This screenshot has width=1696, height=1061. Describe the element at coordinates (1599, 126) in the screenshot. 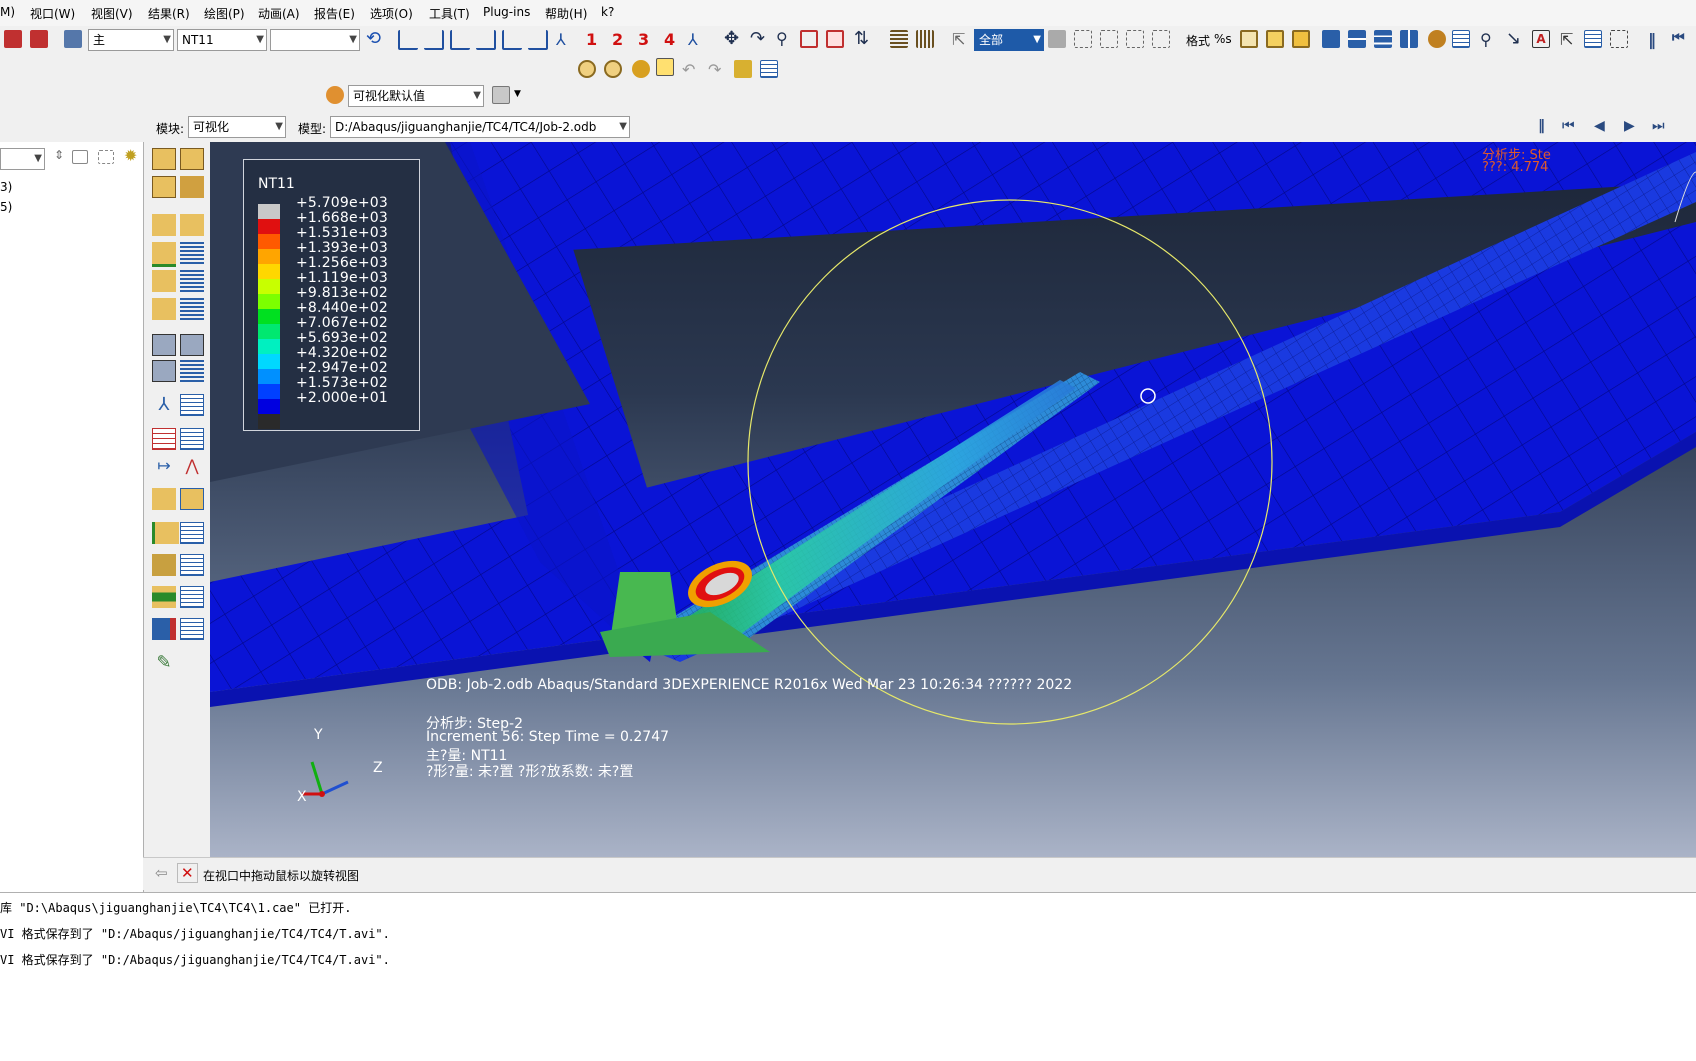

I see `animation-prev-icon: ◀` at that location.